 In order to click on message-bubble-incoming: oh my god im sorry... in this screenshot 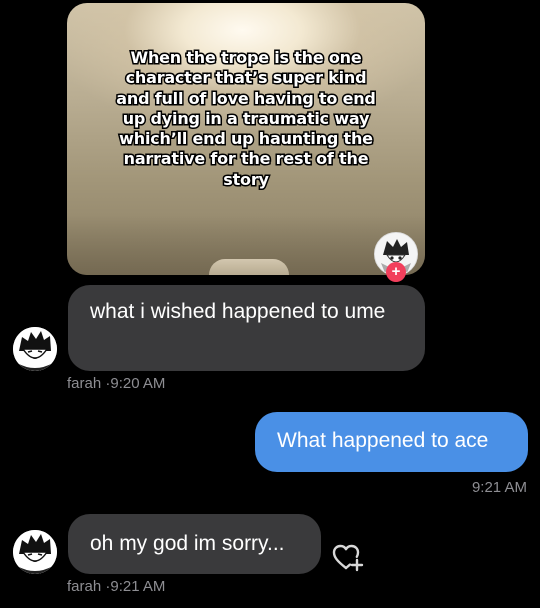, I will do `click(194, 544)`.